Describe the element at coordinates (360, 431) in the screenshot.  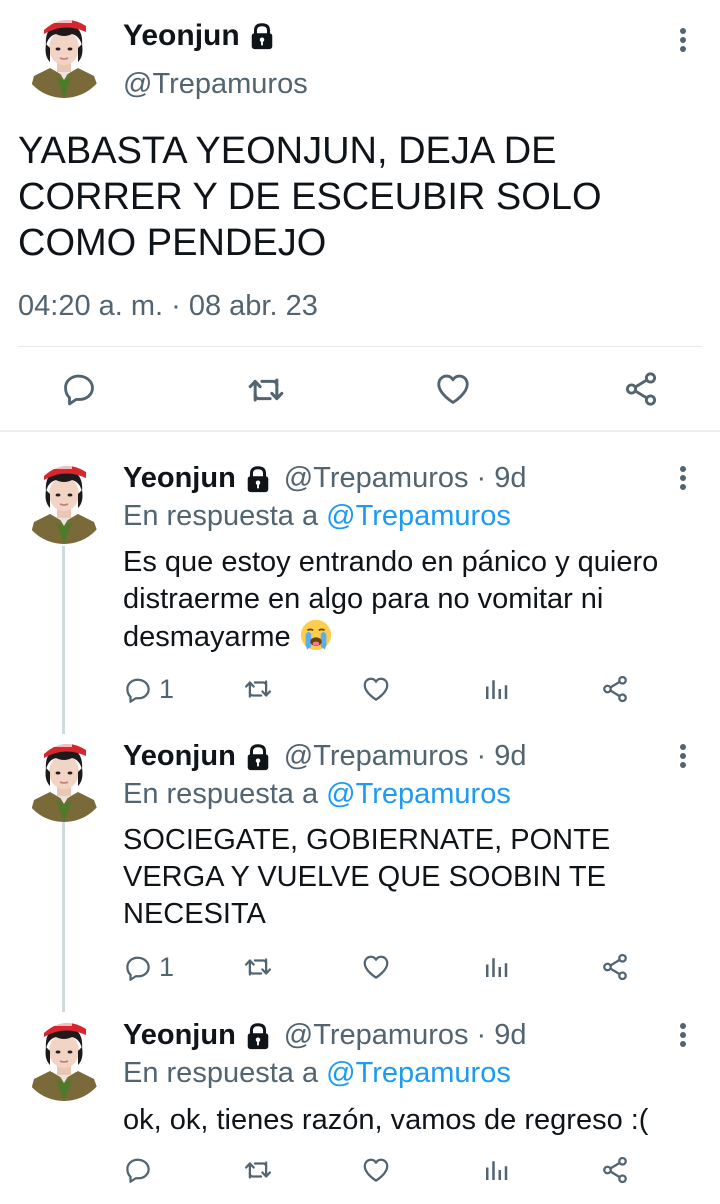
I see `section-divider` at that location.